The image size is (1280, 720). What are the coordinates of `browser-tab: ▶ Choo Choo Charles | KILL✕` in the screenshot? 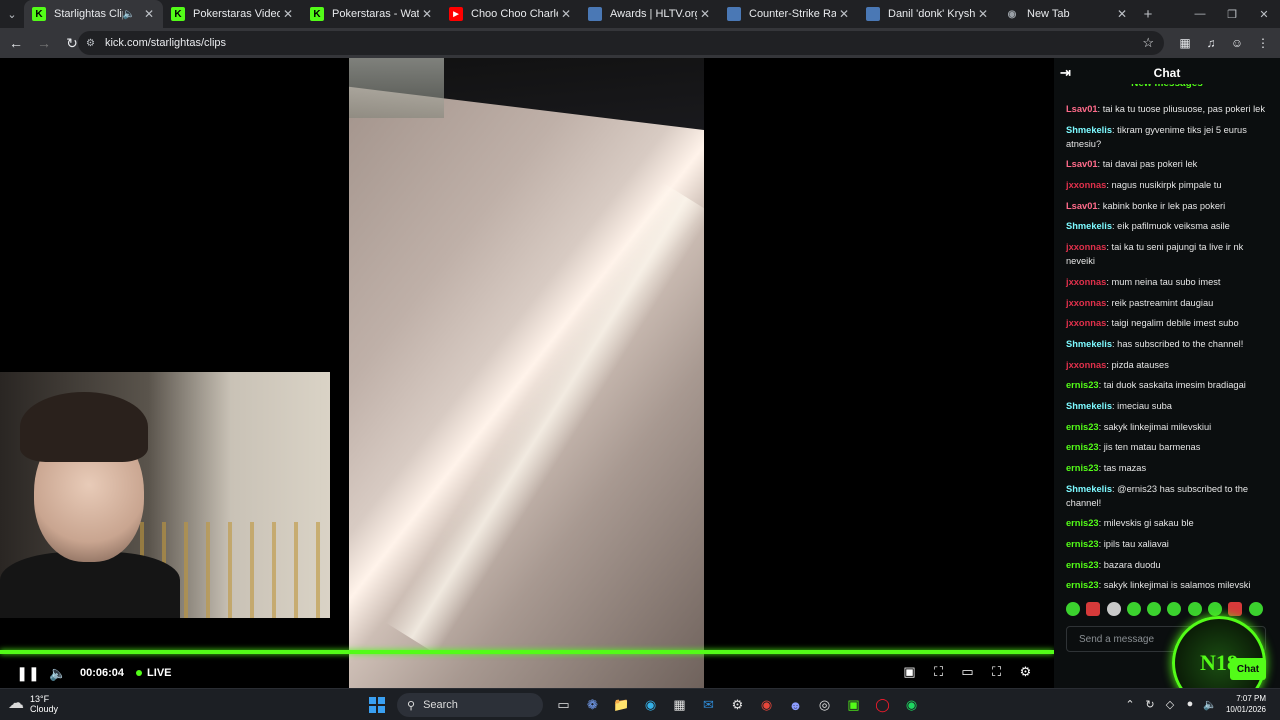 It's located at (510, 14).